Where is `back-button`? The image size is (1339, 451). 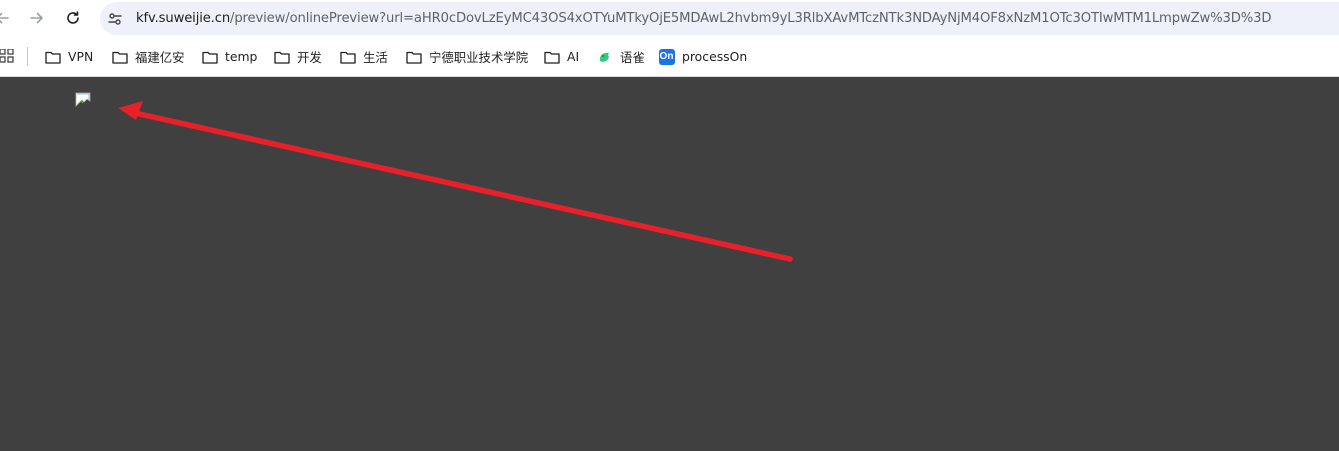 back-button is located at coordinates (7, 18).